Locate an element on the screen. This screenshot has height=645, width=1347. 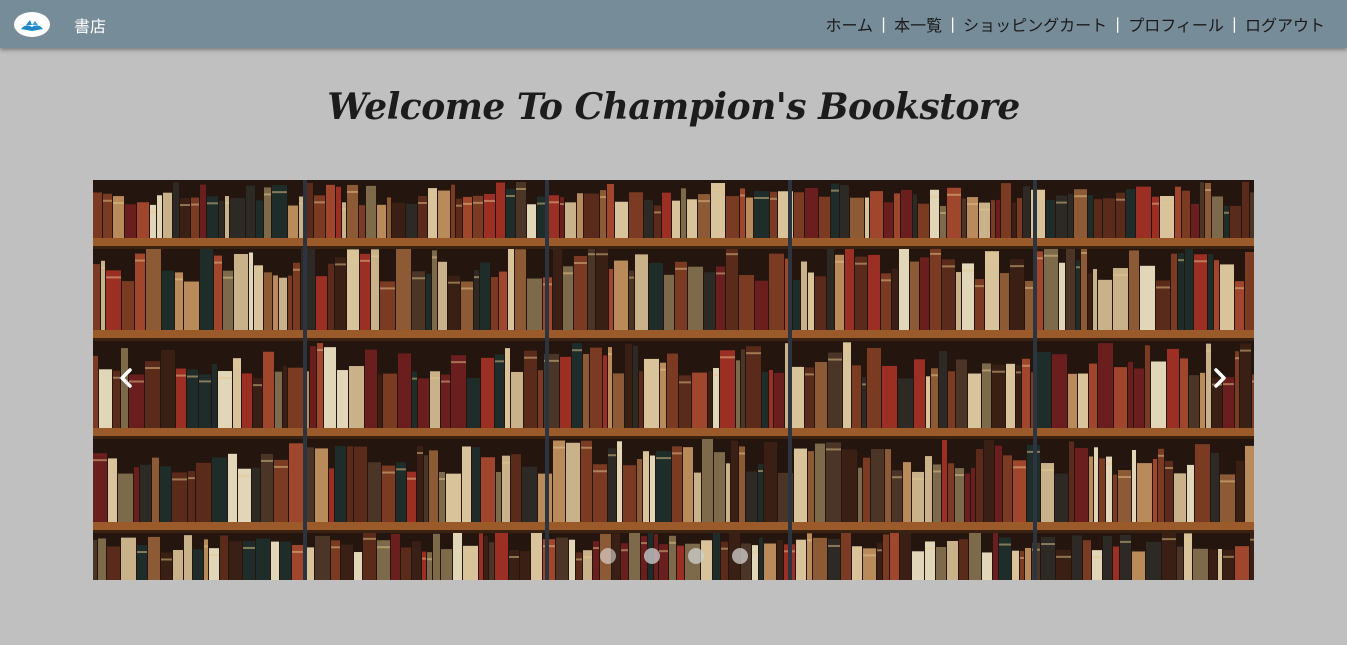
nav-links: ホーム | 本一覧 | ショッピングカート | プロフィール | ログアウト is located at coordinates (1075, 24).